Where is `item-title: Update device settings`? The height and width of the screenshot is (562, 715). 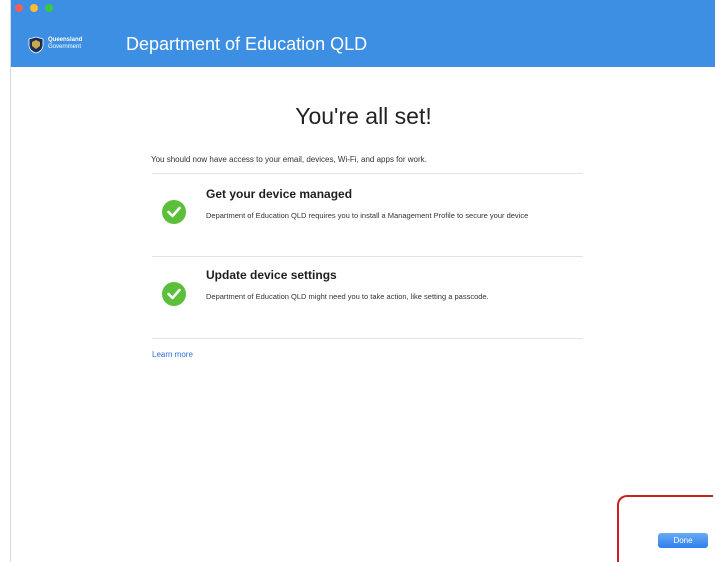 item-title: Update device settings is located at coordinates (271, 275).